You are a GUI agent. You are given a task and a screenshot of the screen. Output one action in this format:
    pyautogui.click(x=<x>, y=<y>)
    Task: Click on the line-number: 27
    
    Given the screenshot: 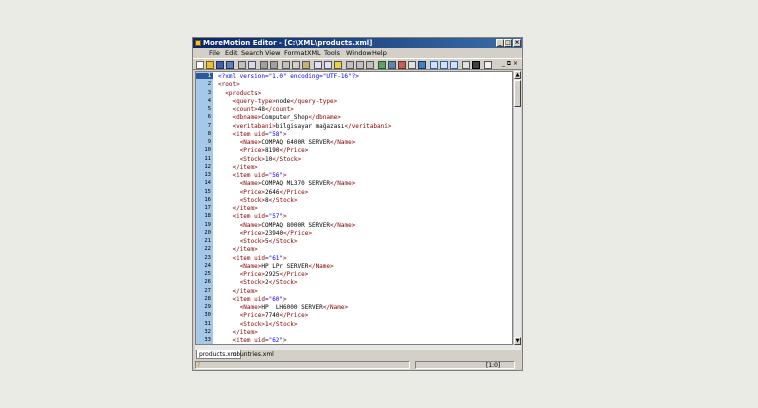 What is the action you would take?
    pyautogui.click(x=207, y=290)
    